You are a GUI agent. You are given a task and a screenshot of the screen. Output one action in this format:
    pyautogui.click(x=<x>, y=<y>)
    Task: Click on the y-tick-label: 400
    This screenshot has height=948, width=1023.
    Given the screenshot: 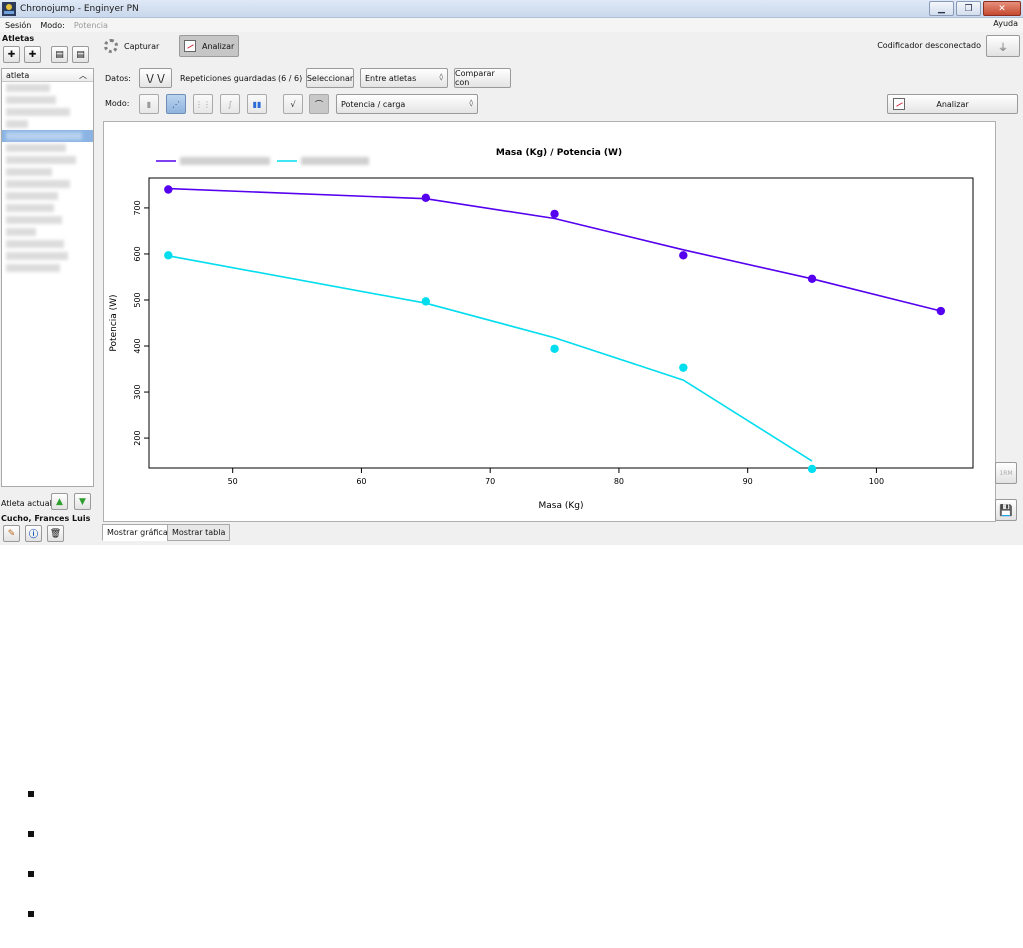 What is the action you would take?
    pyautogui.click(x=137, y=345)
    